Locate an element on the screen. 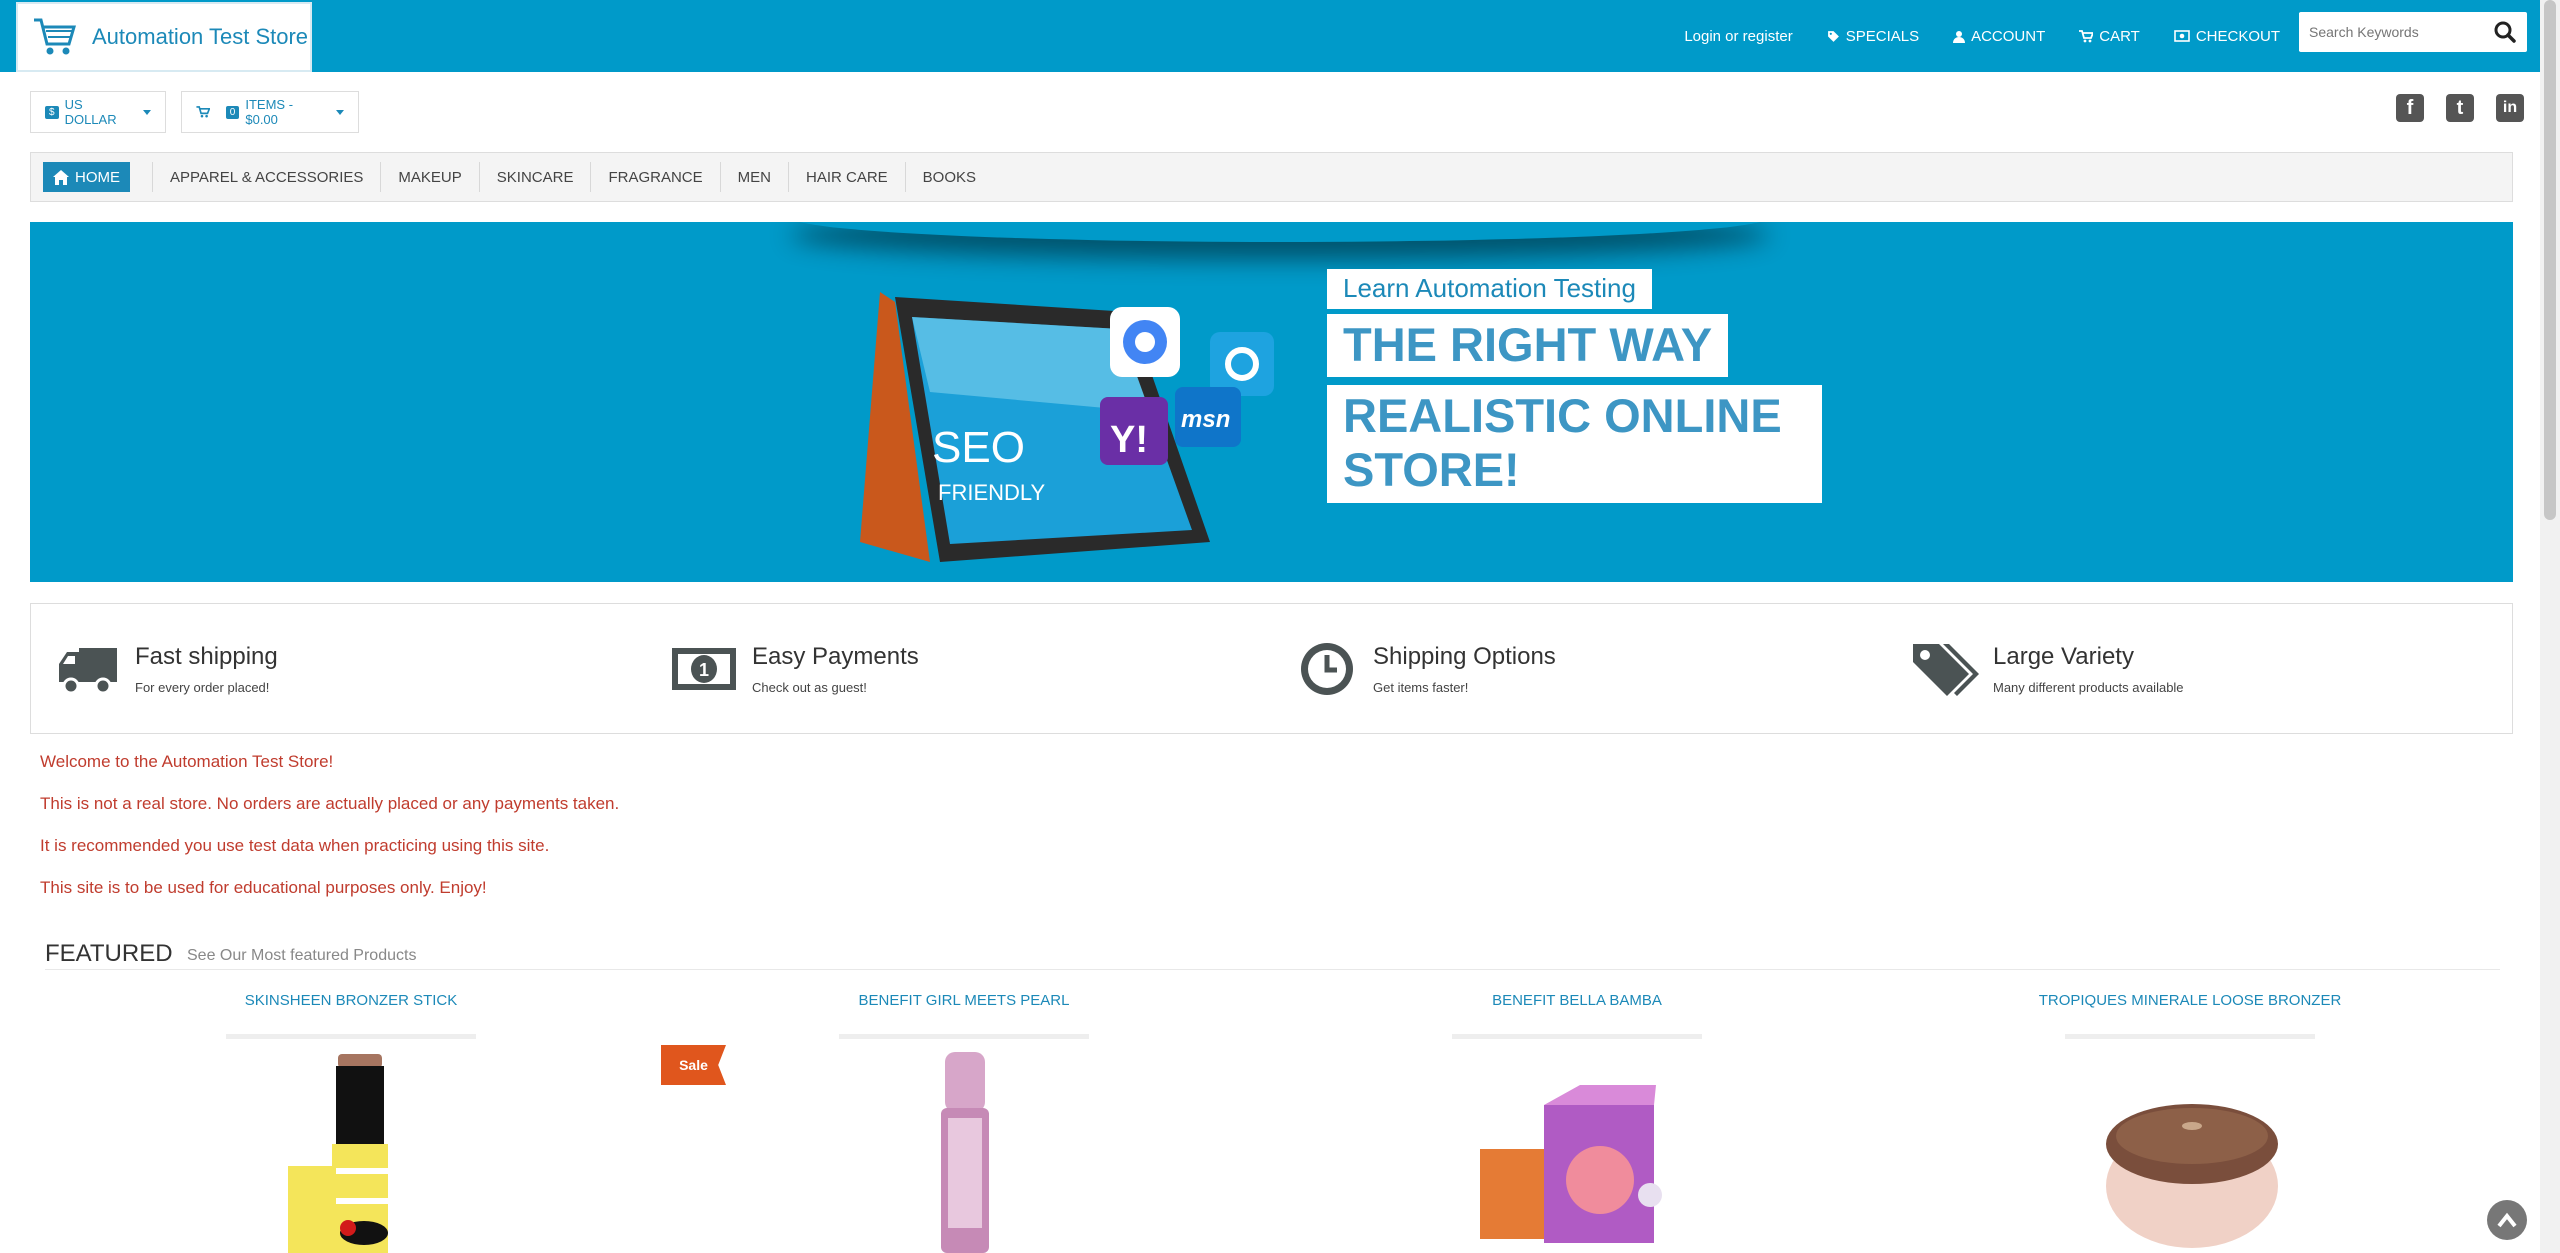 The height and width of the screenshot is (1253, 2560). currency-tag: $ is located at coordinates (52, 112).